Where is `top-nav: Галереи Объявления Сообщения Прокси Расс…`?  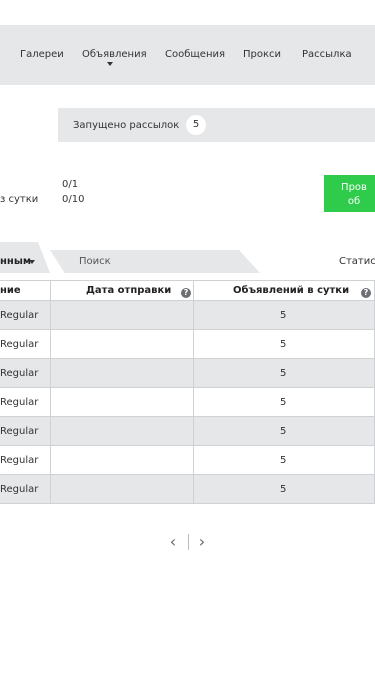 top-nav: Галереи Объявления Сообщения Прокси Расс… is located at coordinates (187, 55).